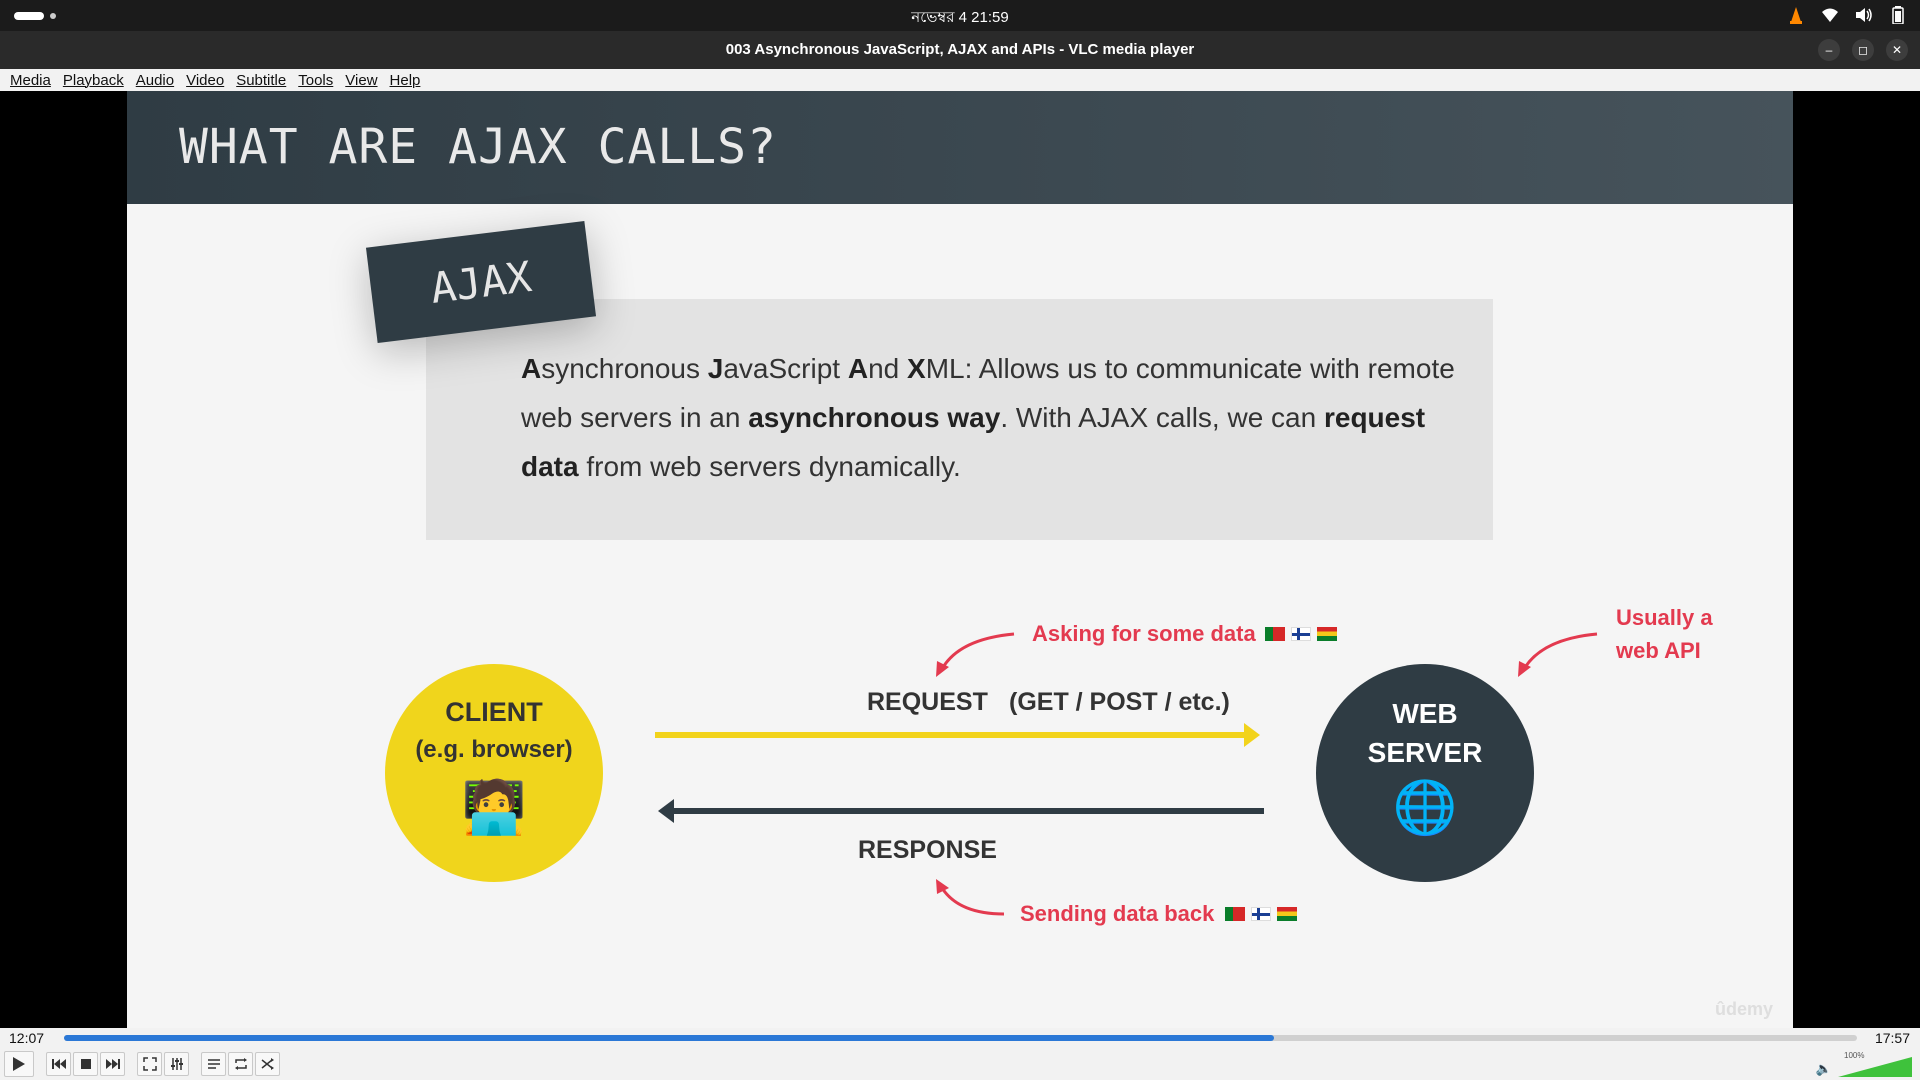  Describe the element at coordinates (26, 1038) in the screenshot. I see `current-time: 12:07` at that location.